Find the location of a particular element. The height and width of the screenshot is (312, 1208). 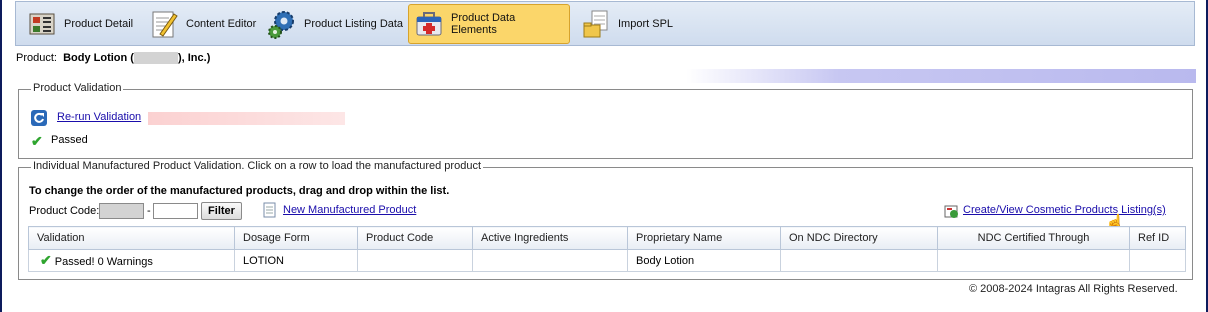

cell-product-code is located at coordinates (415, 260).